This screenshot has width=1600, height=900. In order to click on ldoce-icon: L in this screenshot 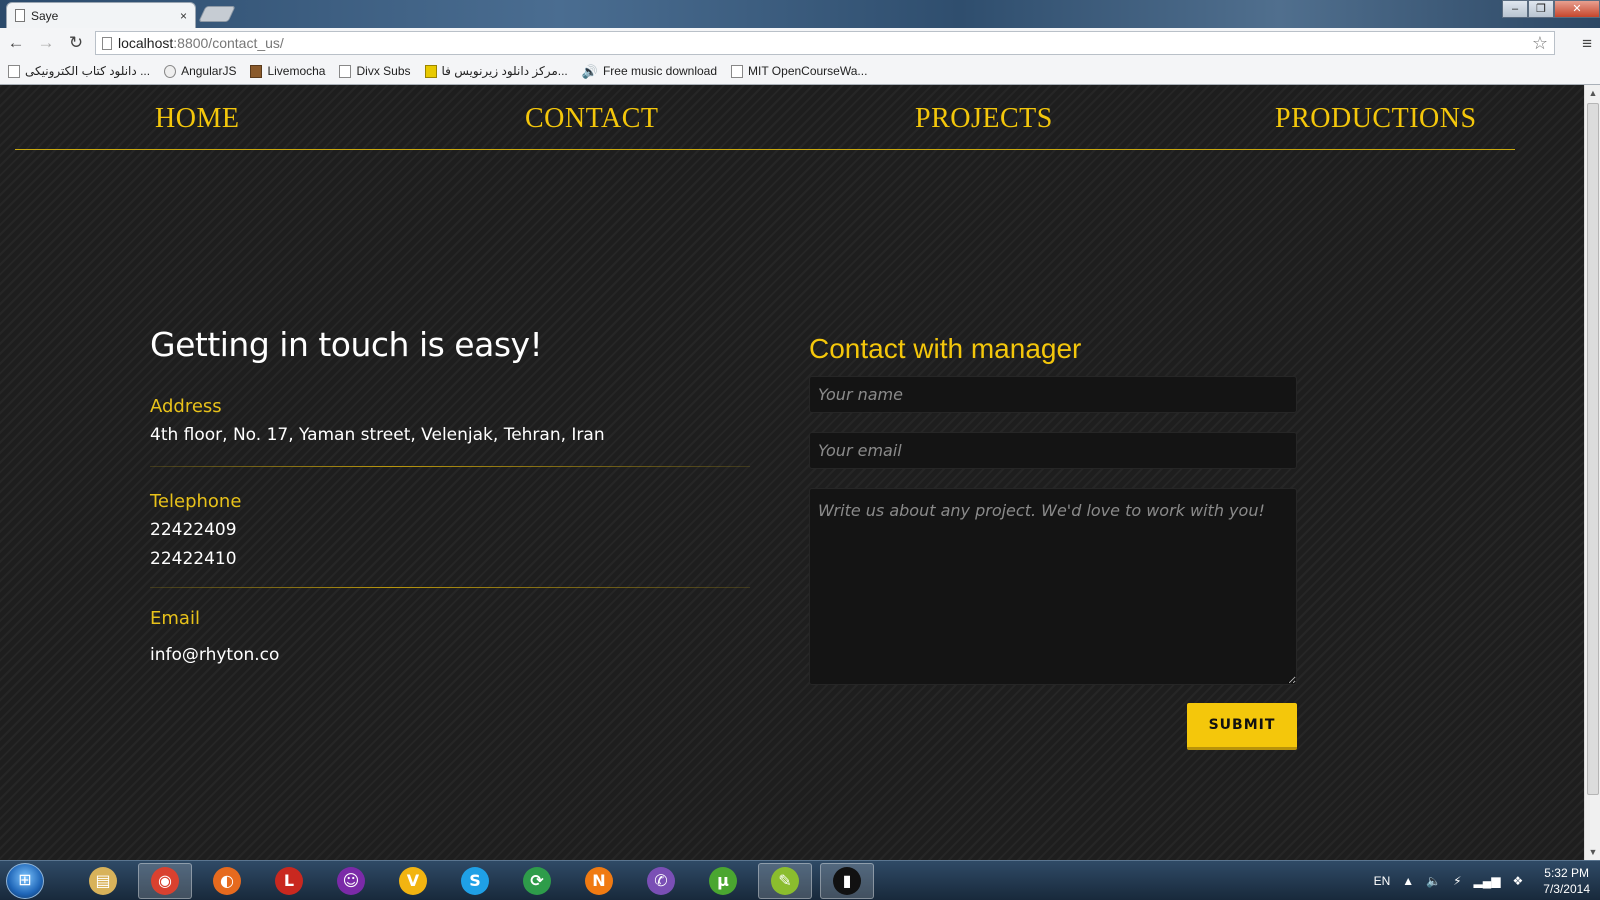, I will do `click(289, 881)`.